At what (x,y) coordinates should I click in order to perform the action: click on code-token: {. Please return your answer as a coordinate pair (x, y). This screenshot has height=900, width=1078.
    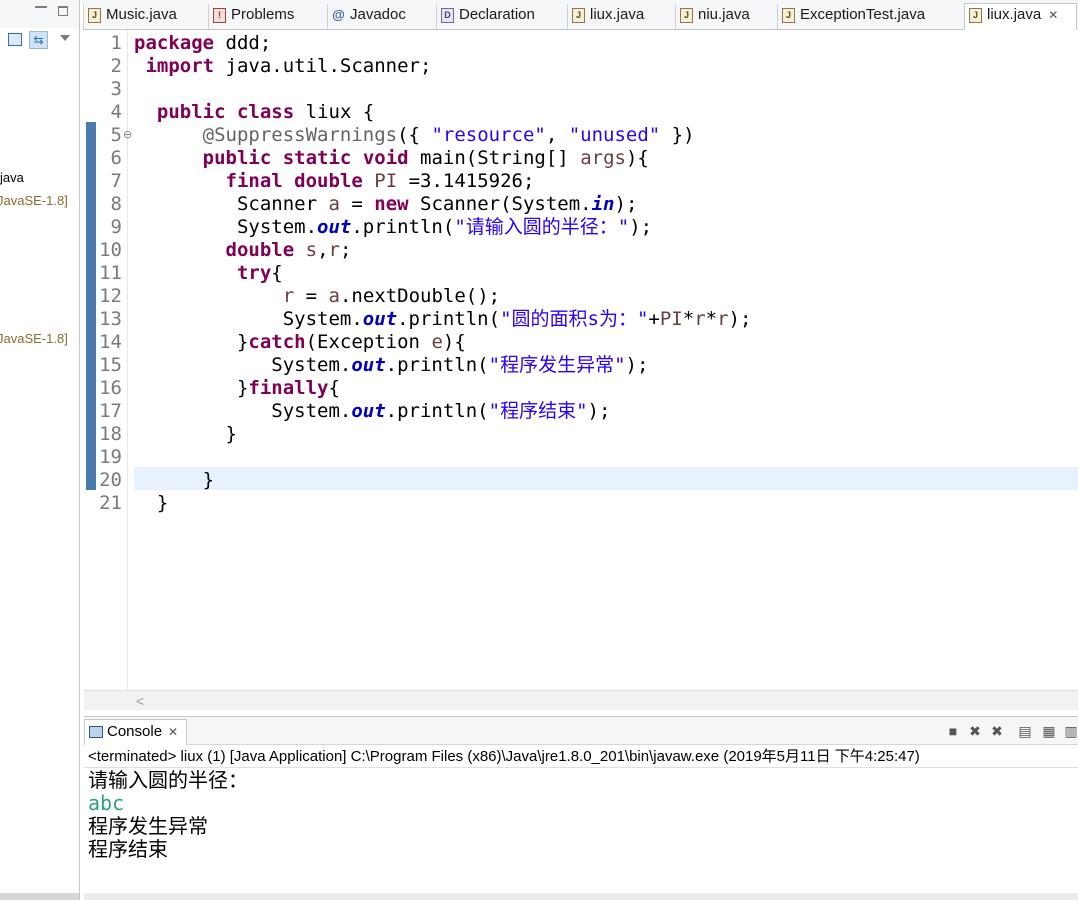
    Looking at the image, I should click on (334, 388).